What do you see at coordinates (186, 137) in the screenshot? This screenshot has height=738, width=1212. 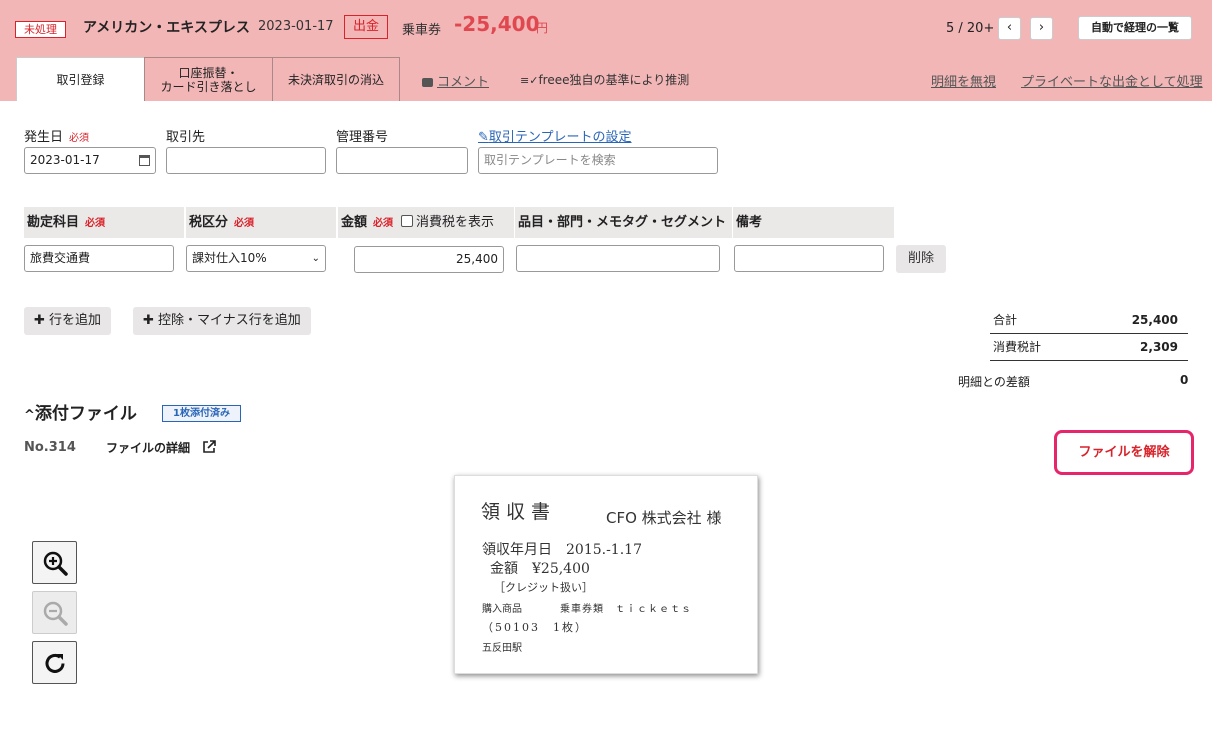 I see `partner-label: 取引先` at bounding box center [186, 137].